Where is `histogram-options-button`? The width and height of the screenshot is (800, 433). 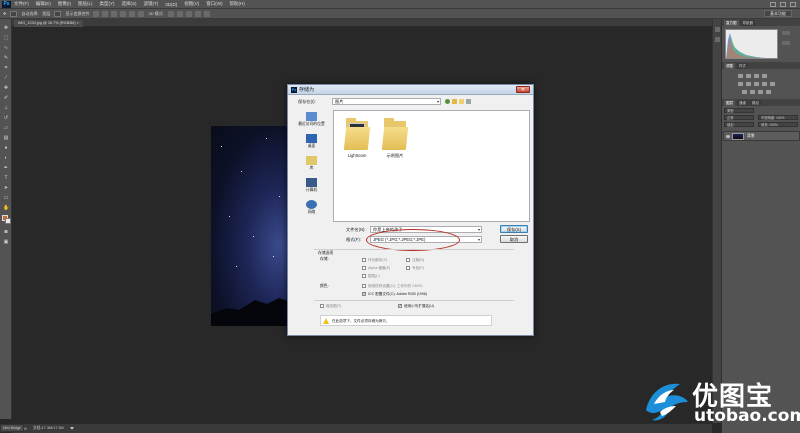
histogram-options-button is located at coordinates (786, 33).